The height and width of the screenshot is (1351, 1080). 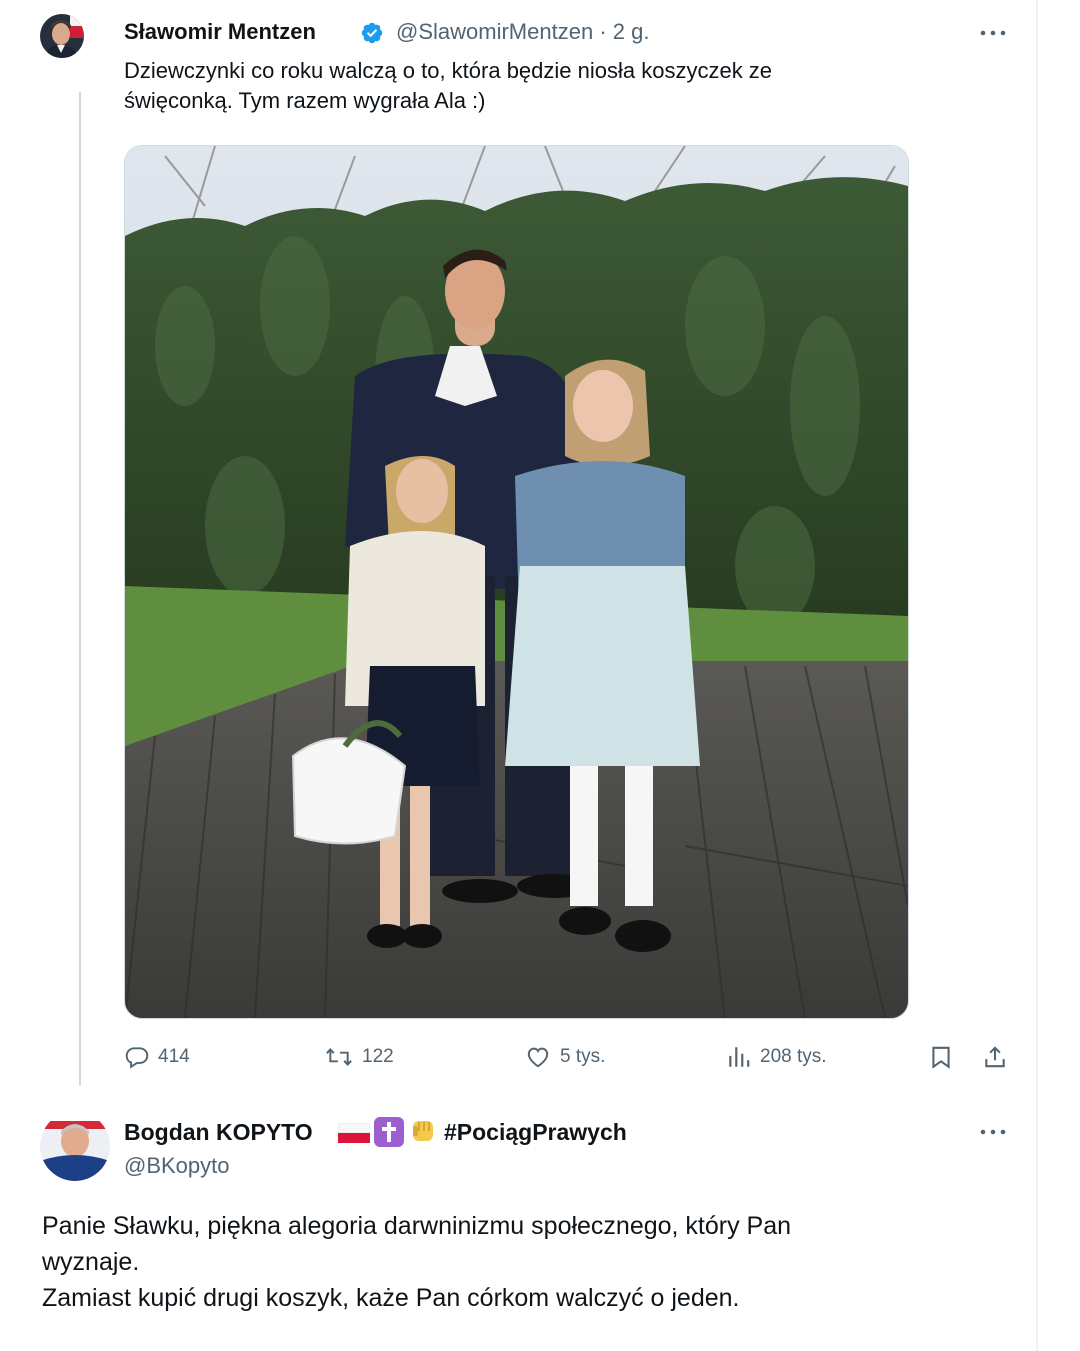 I want to click on reply-author-avatar, so click(x=75, y=1146).